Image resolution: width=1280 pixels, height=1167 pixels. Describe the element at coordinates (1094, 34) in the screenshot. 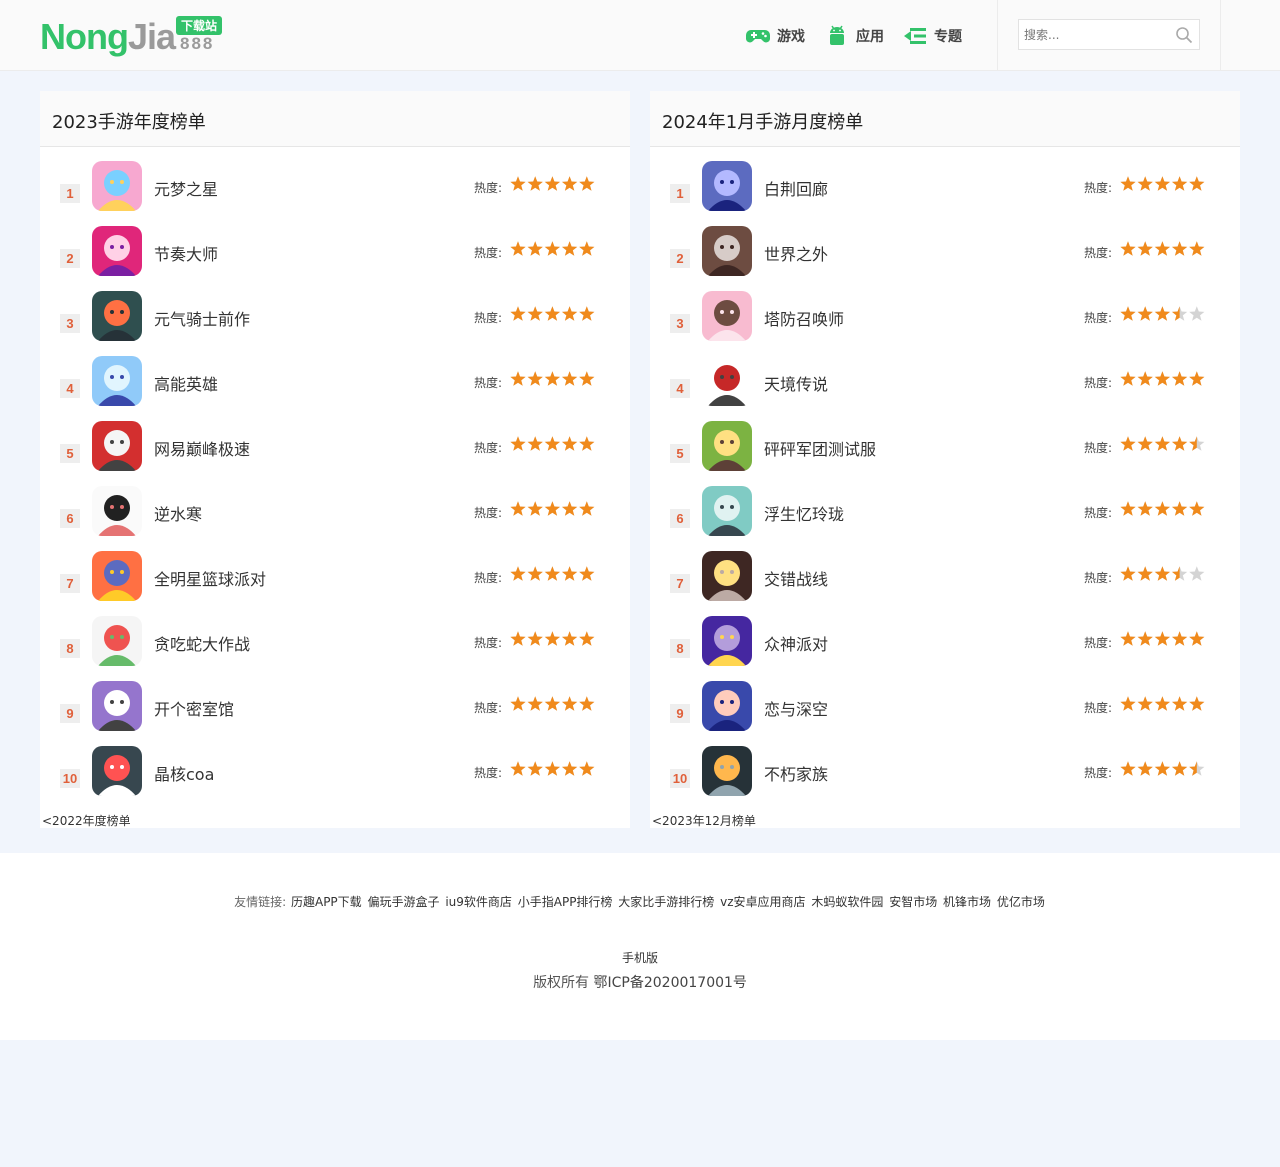

I see `search-input` at that location.